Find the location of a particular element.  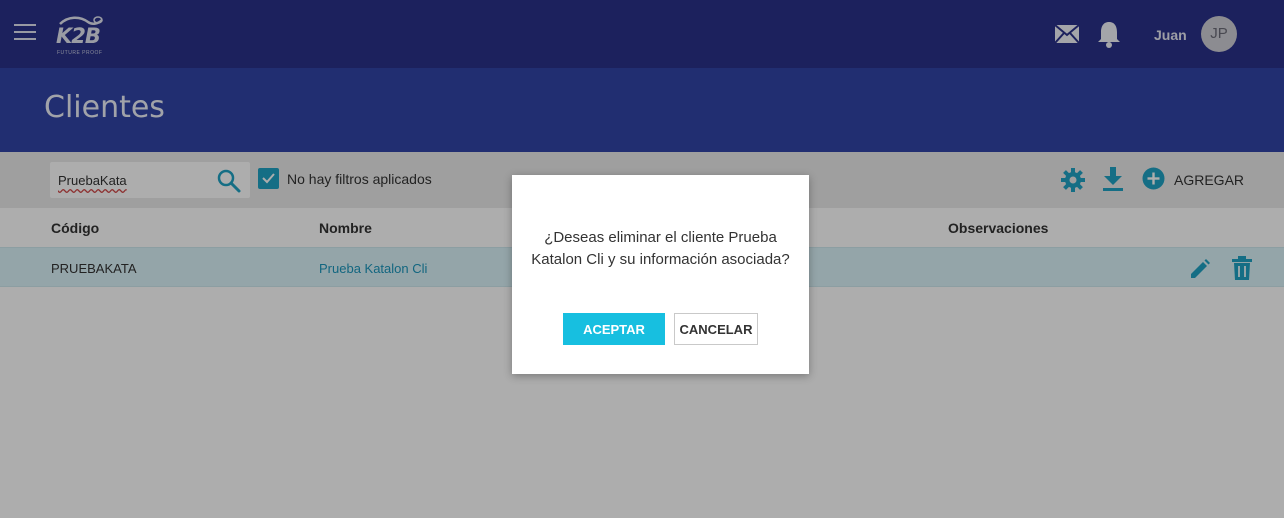

cancel-button: CANCELAR is located at coordinates (716, 329).